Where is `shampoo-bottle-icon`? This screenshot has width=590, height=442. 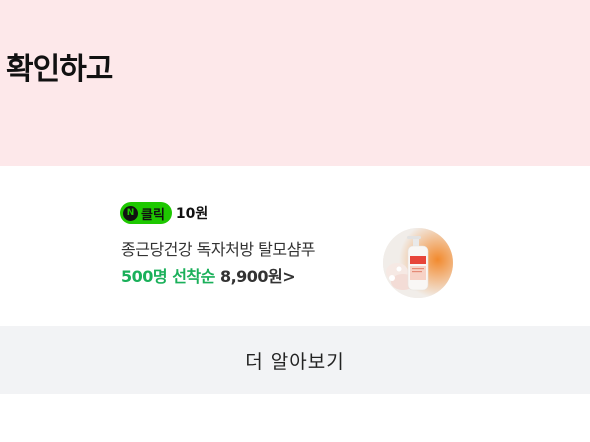 shampoo-bottle-icon is located at coordinates (418, 263).